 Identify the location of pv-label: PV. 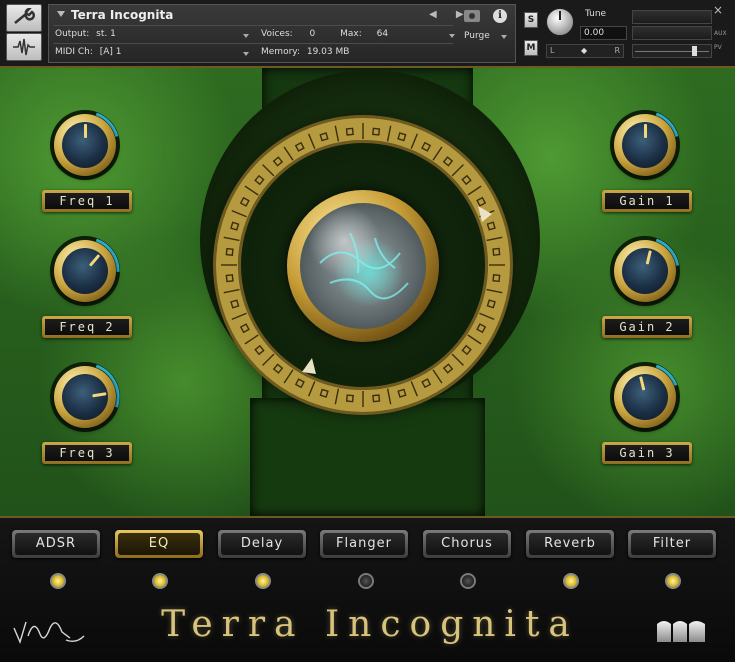
(718, 47).